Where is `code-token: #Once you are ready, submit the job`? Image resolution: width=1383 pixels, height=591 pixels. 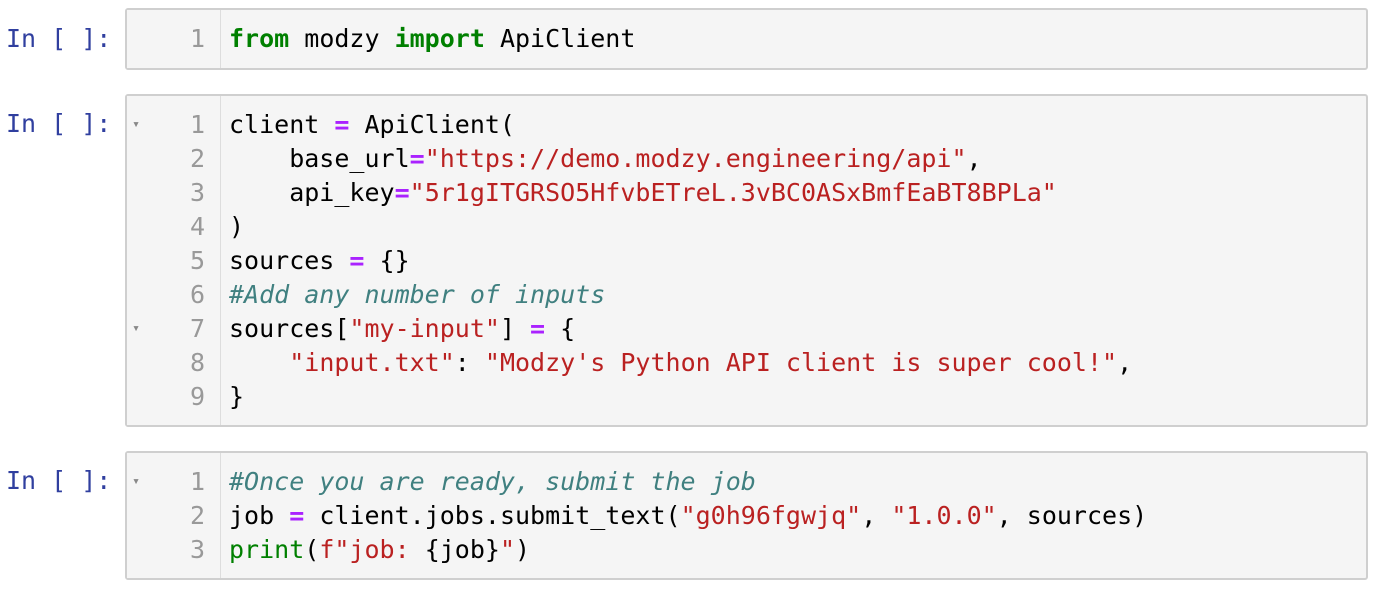
code-token: #Once you are ready, submit the job is located at coordinates (492, 481).